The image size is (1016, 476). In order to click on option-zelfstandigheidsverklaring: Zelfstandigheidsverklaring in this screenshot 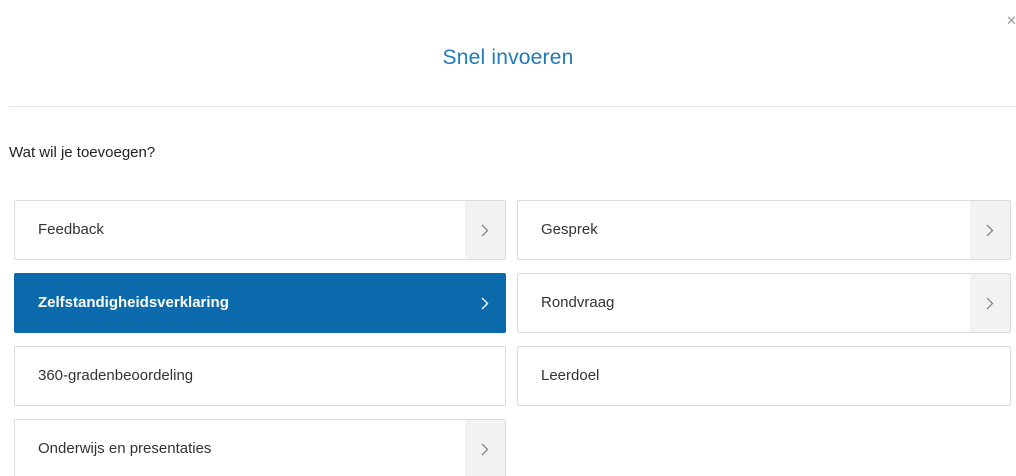, I will do `click(260, 303)`.